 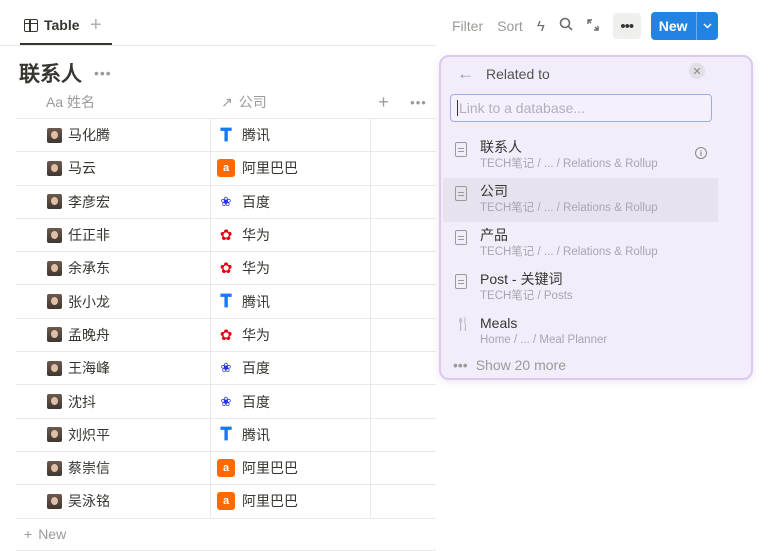 I want to click on fork-knife-icon: 🍴, so click(x=463, y=323).